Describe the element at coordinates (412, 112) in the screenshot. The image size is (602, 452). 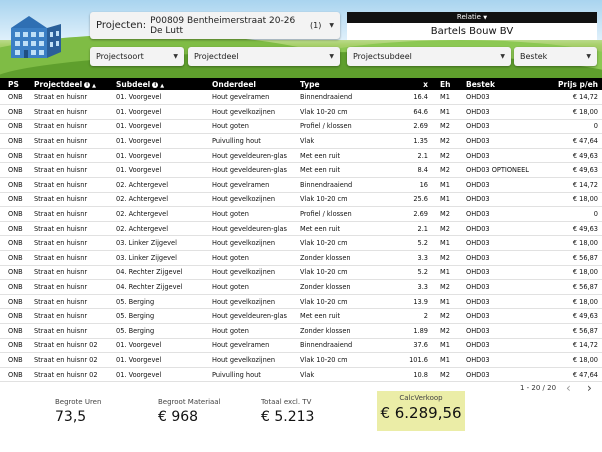
I see `cell-x: 64.6` at that location.